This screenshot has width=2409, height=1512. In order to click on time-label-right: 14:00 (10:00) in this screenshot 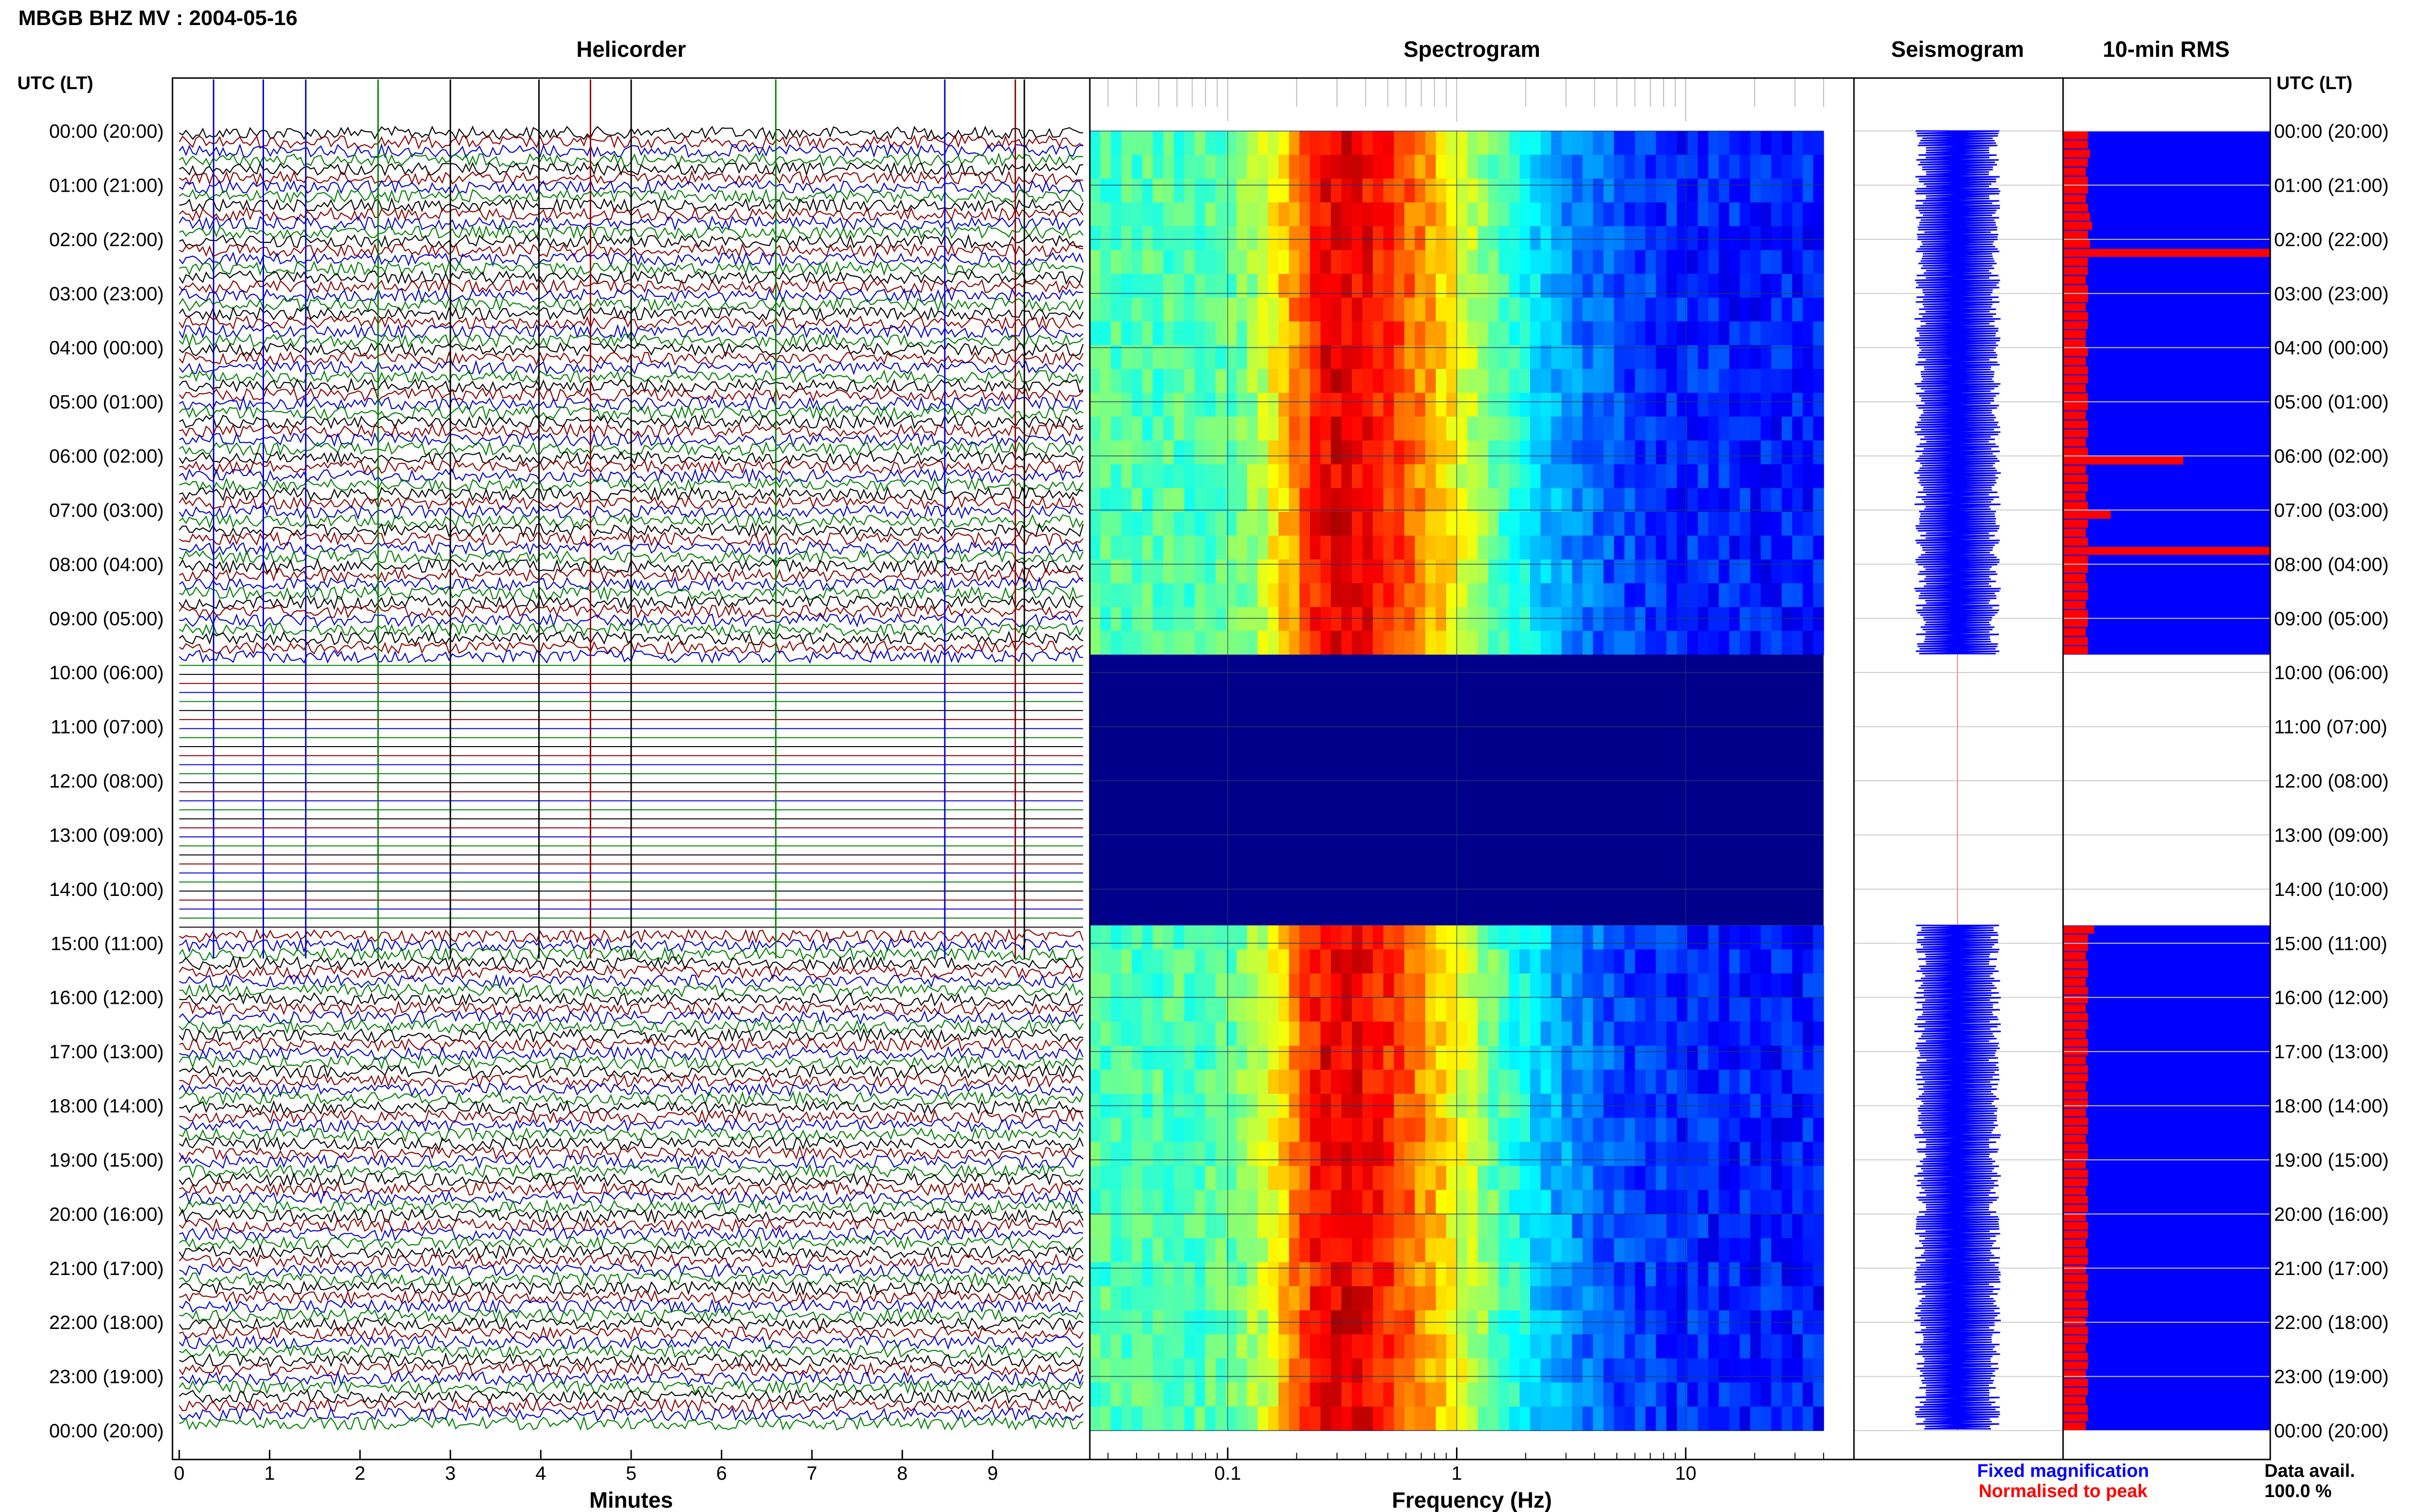, I will do `click(2331, 889)`.